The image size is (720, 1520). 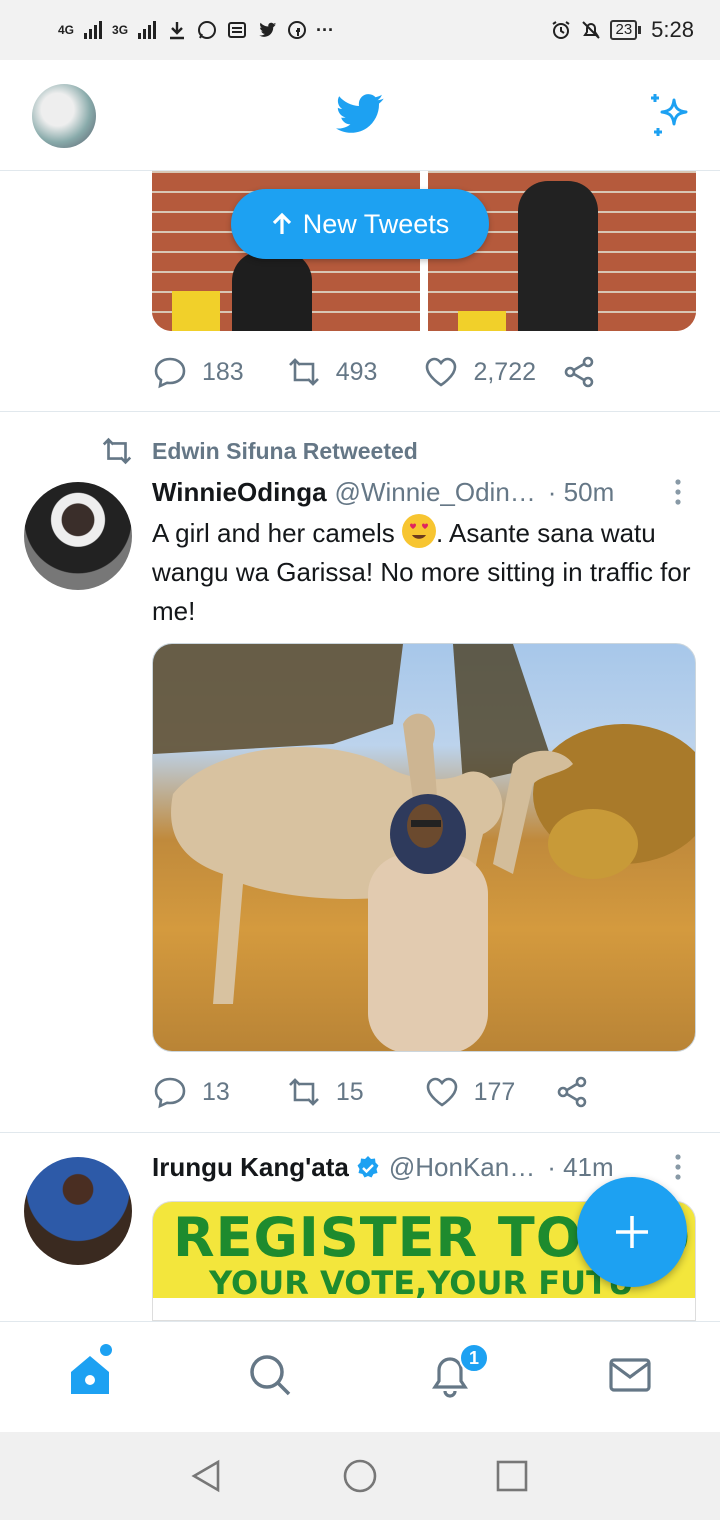 I want to click on more-notifications-icon: ···, so click(x=325, y=29).